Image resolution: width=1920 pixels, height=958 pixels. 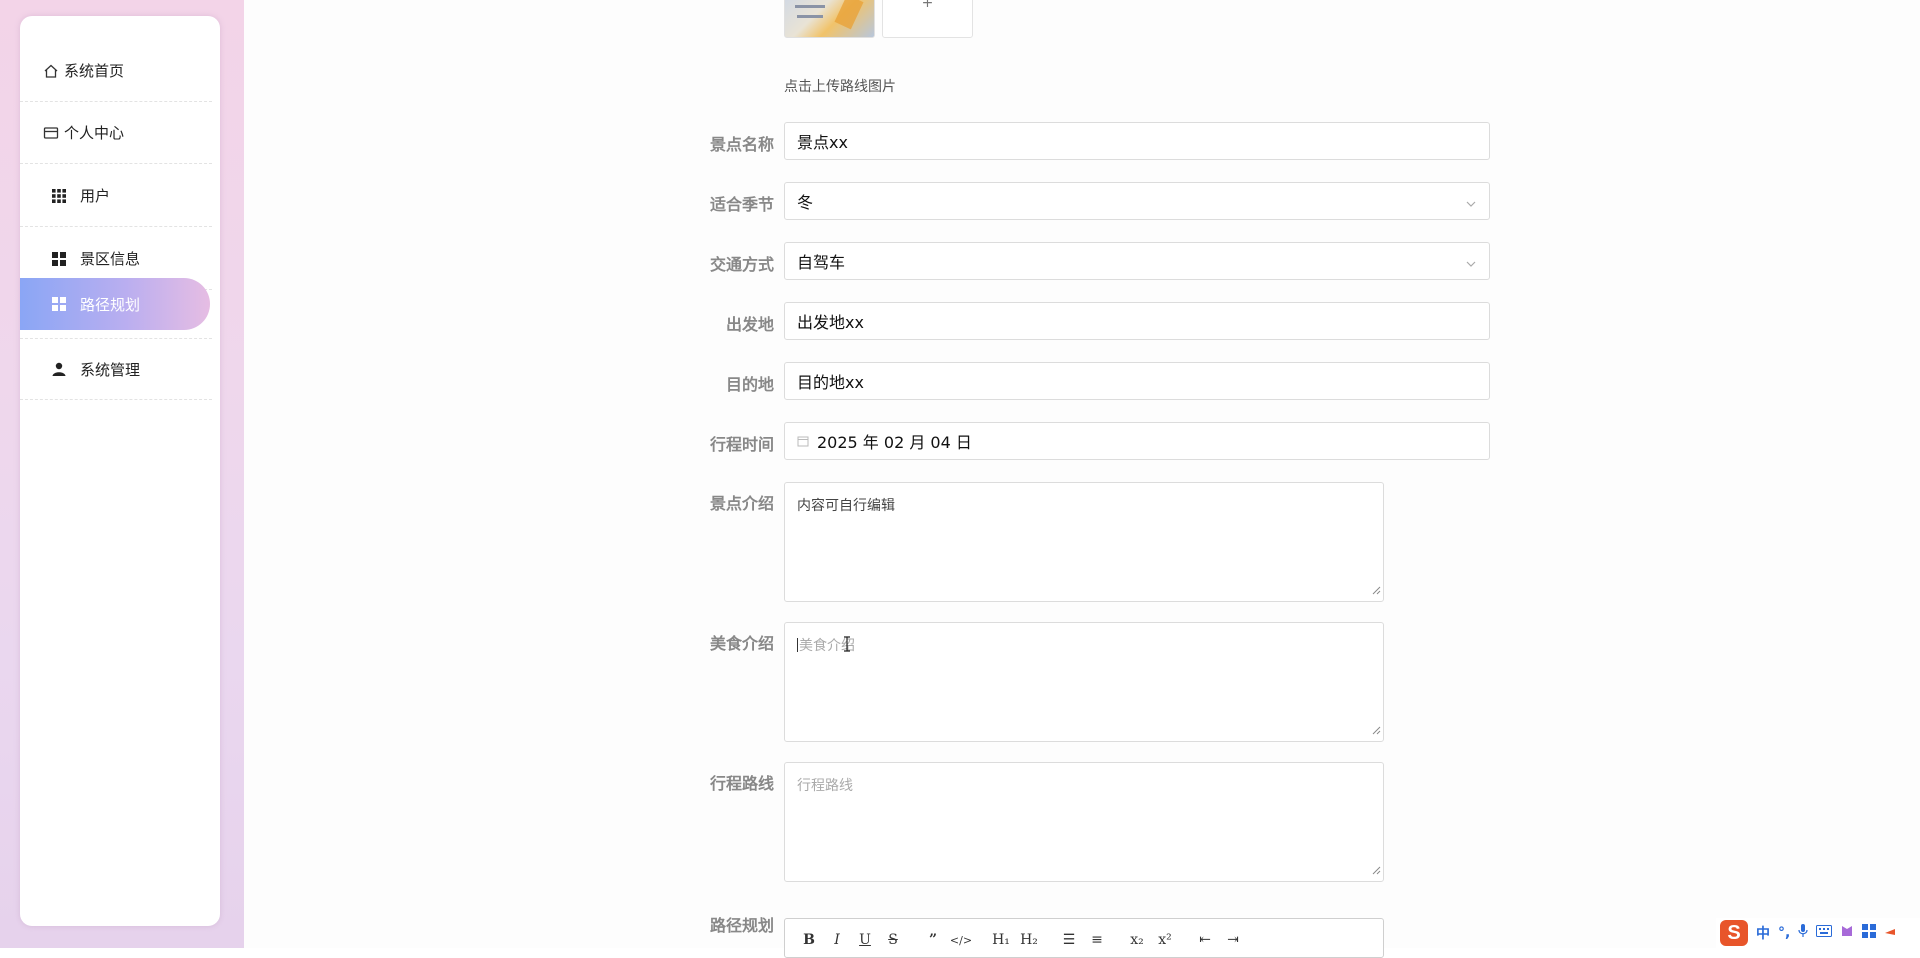 I want to click on destination-input: 目的地xx, so click(x=1137, y=381).